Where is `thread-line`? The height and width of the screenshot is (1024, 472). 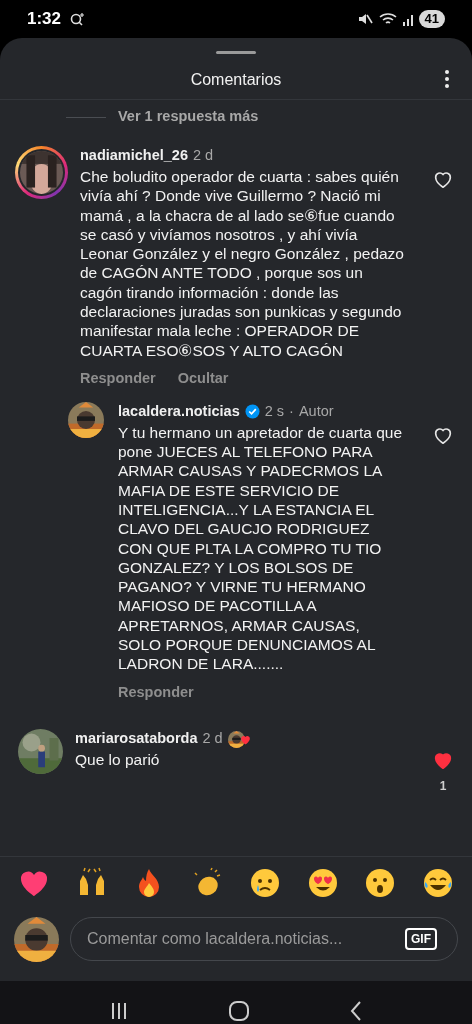
thread-line is located at coordinates (86, 117).